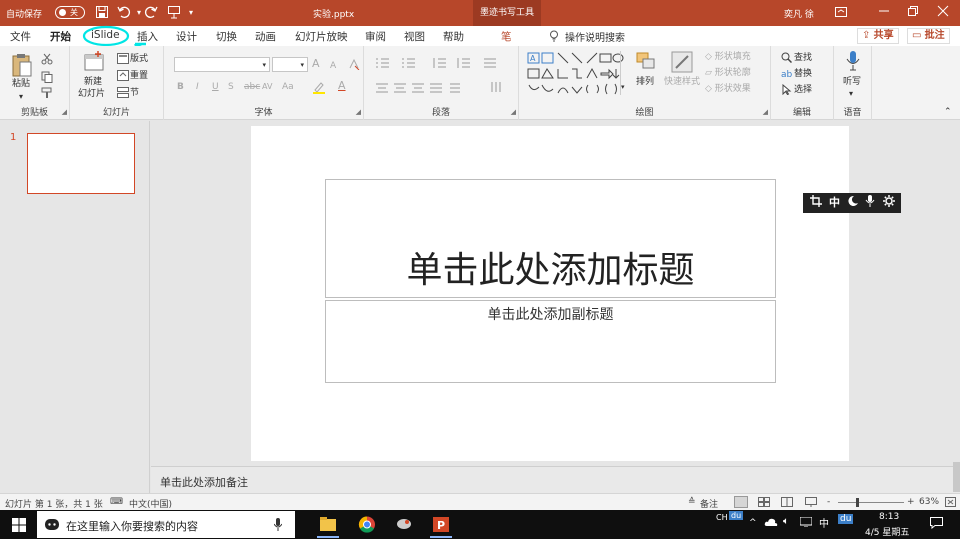  I want to click on onedrive-icon, so click(771, 524).